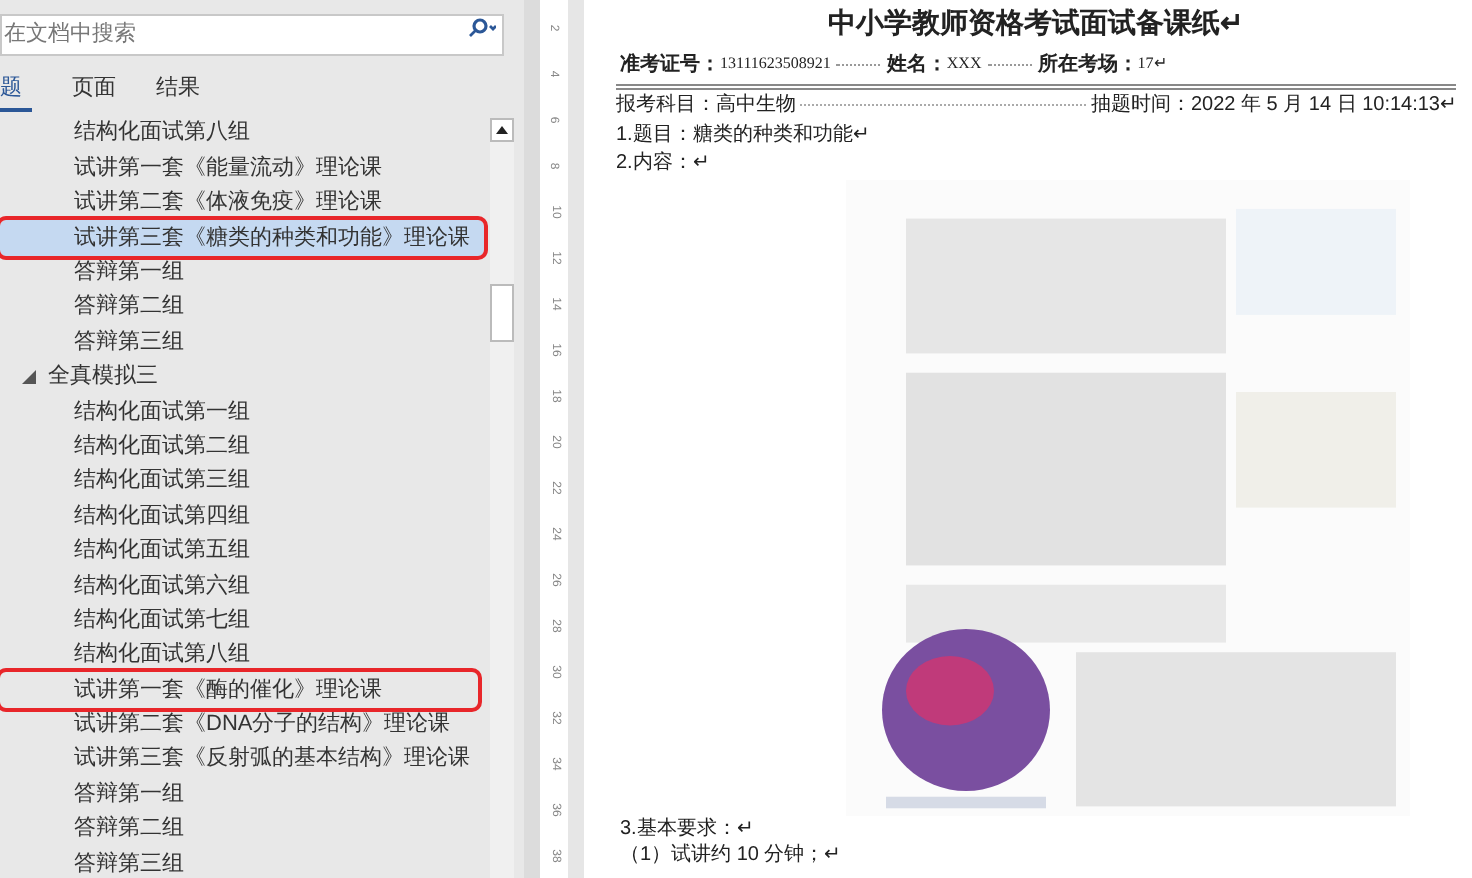  Describe the element at coordinates (1152, 64) in the screenshot. I see `info-value: 17↵` at that location.